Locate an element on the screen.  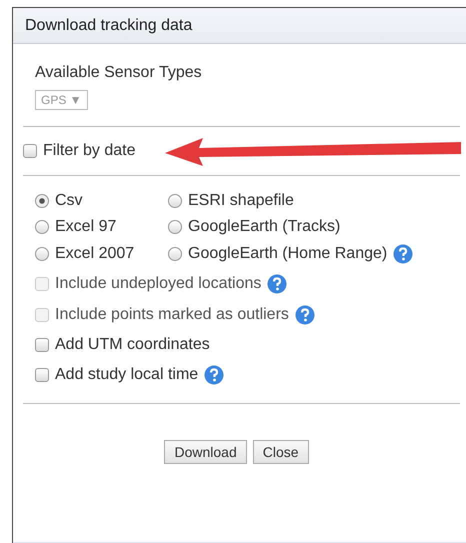
option-label: Include undeployed locations is located at coordinates (158, 284).